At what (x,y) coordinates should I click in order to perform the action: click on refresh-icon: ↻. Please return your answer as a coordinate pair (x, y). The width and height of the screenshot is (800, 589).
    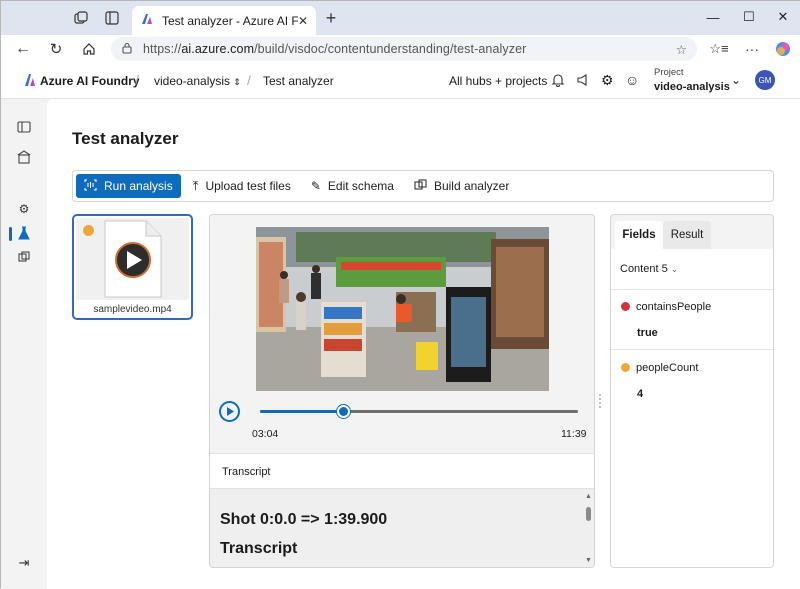
    Looking at the image, I should click on (56, 49).